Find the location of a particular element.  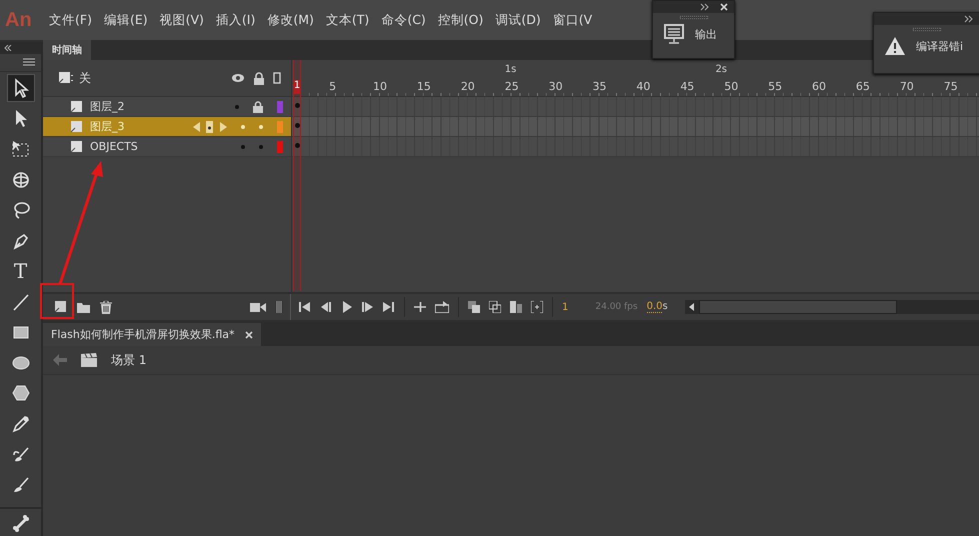

frame-number: 35 is located at coordinates (599, 86).